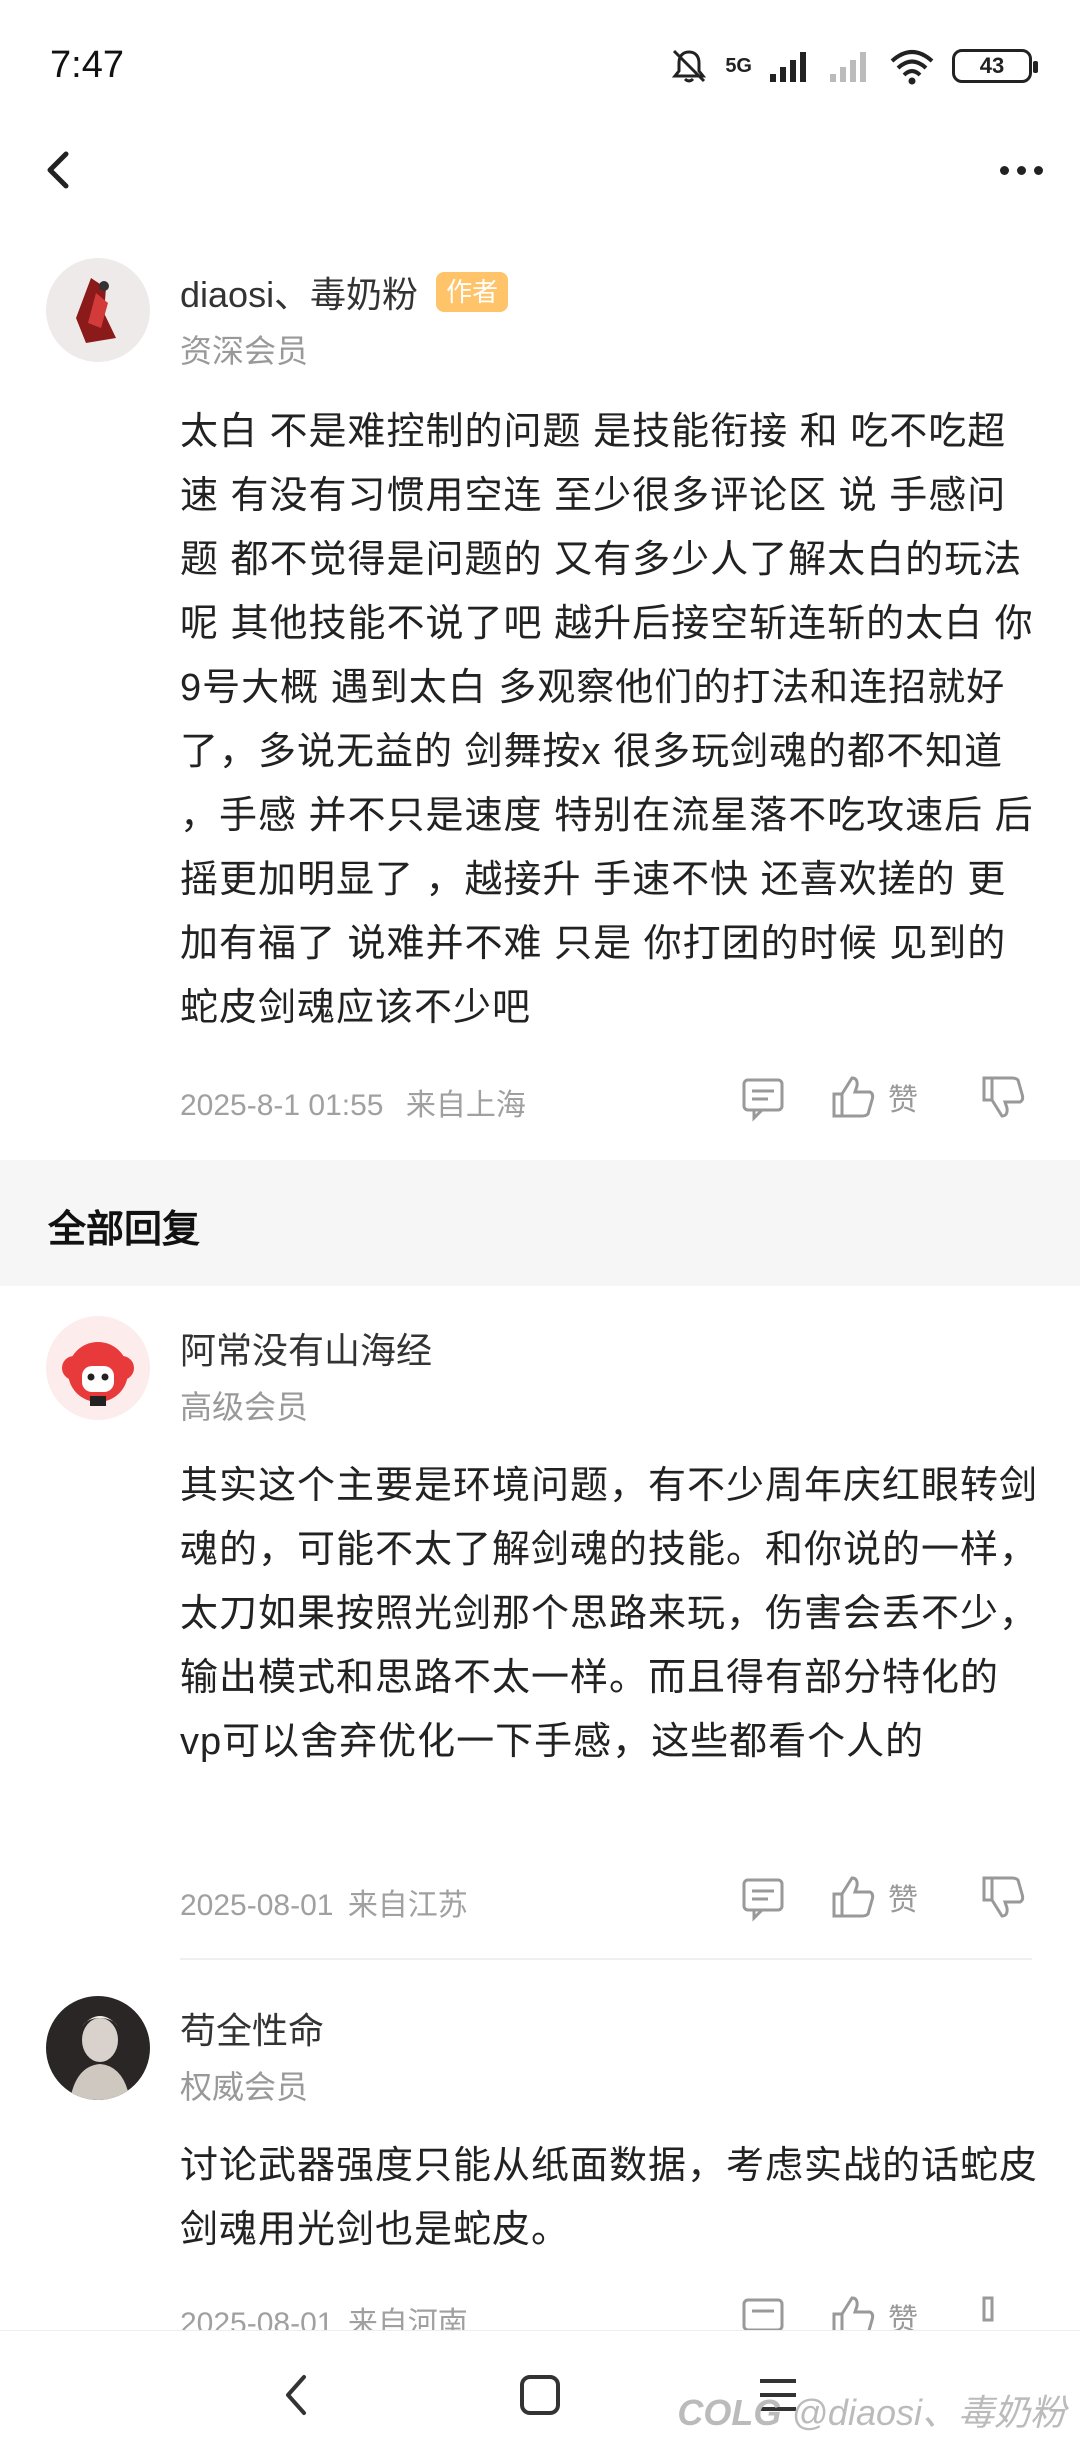 This screenshot has width=1080, height=2461. I want to click on post-location: 来自上海, so click(465, 1105).